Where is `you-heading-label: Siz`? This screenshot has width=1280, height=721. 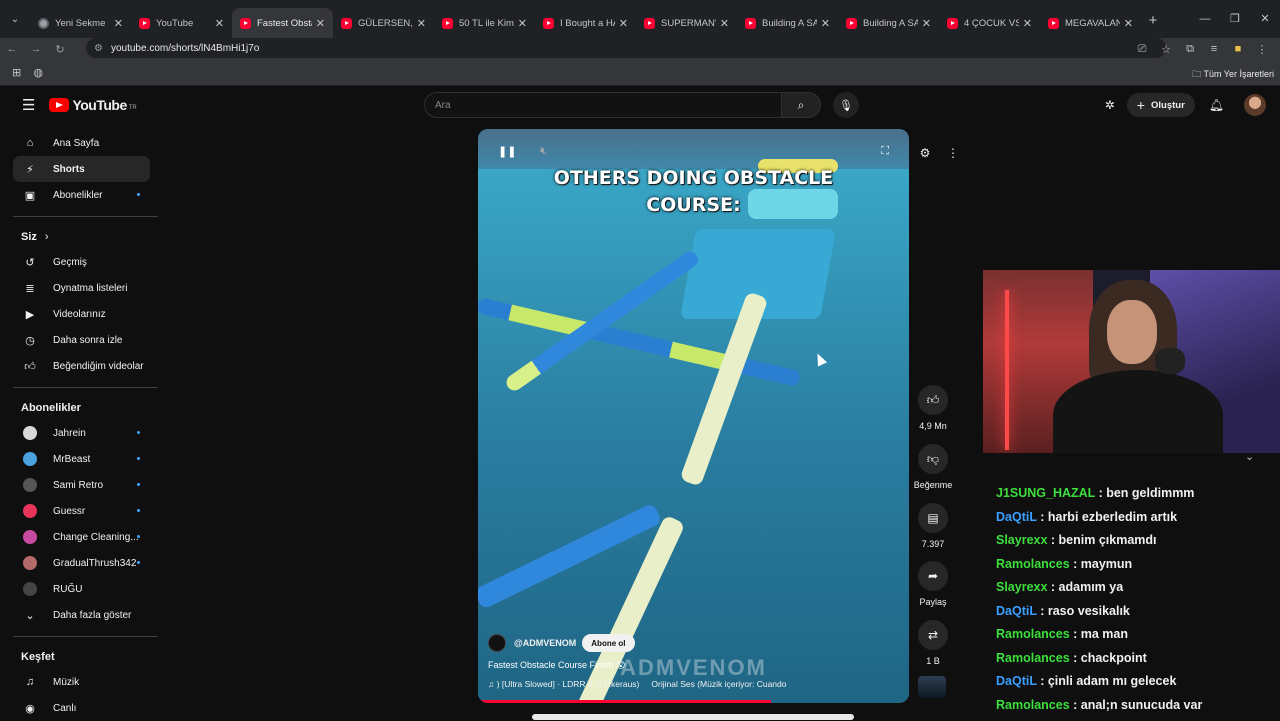
you-heading-label: Siz is located at coordinates (29, 237).